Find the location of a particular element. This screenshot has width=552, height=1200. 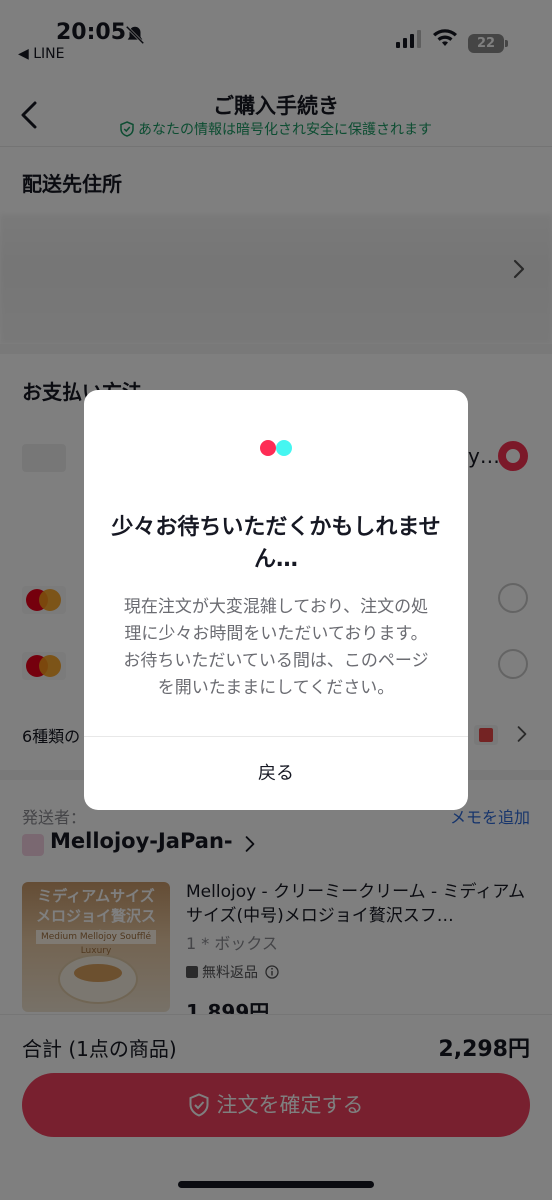

dialog-back-button: 戻る is located at coordinates (276, 773).